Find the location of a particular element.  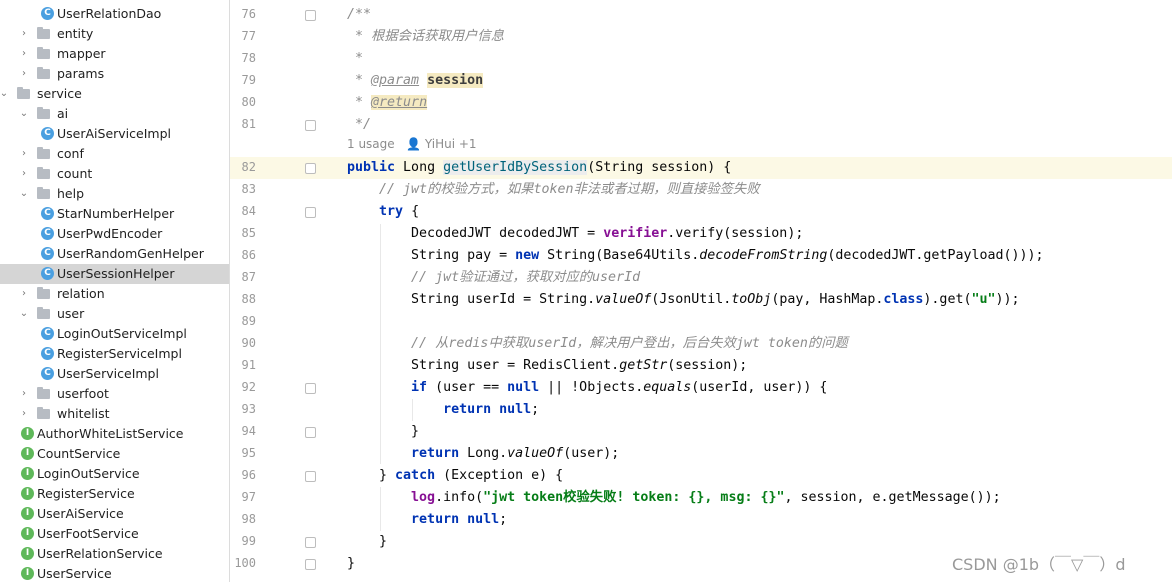

tree-item-count: › count is located at coordinates (114, 174).